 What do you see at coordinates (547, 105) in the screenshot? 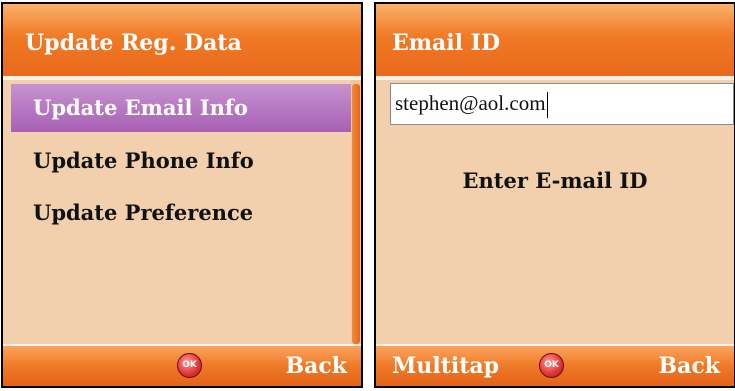
I see `text-cursor` at bounding box center [547, 105].